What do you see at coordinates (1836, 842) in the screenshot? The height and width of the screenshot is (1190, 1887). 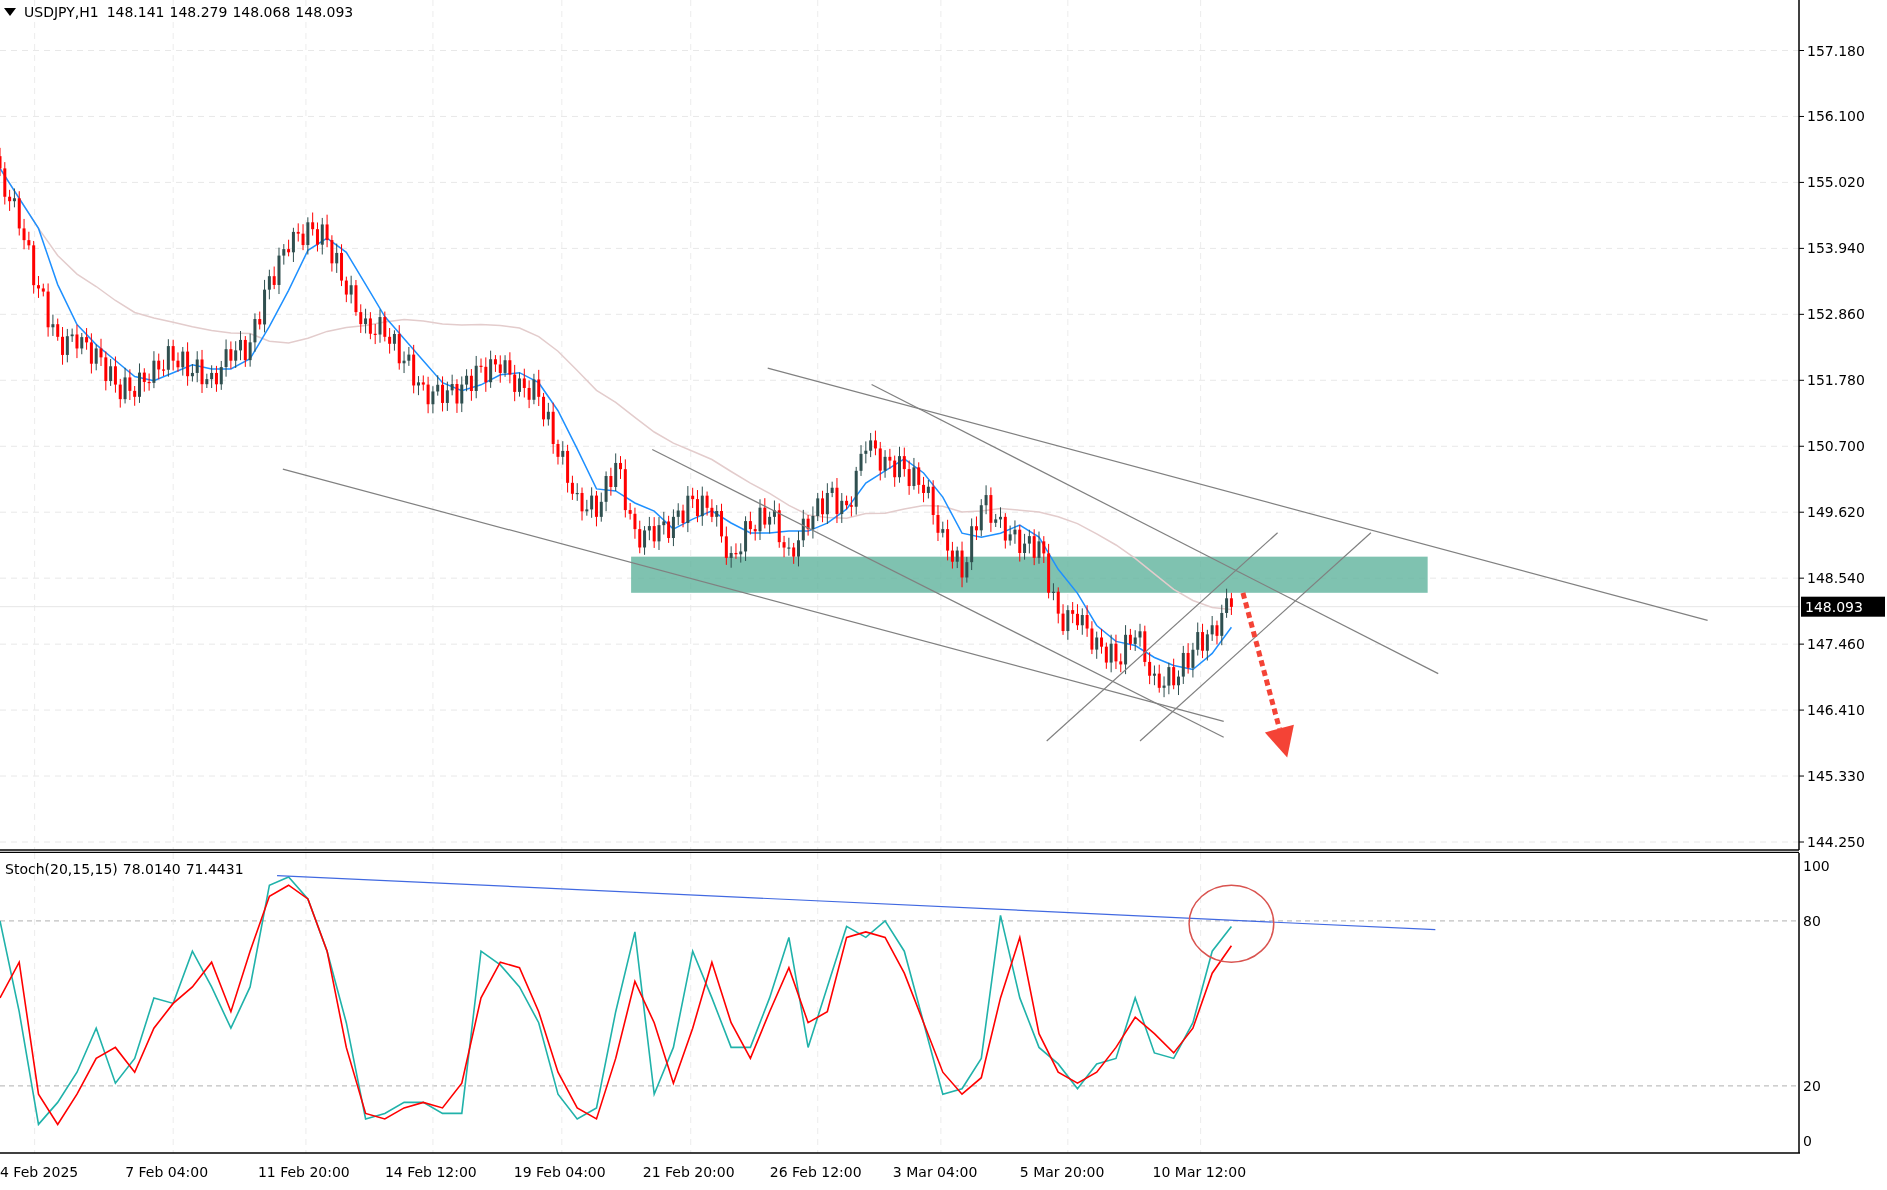 I see `price-axis-label: 144.250` at bounding box center [1836, 842].